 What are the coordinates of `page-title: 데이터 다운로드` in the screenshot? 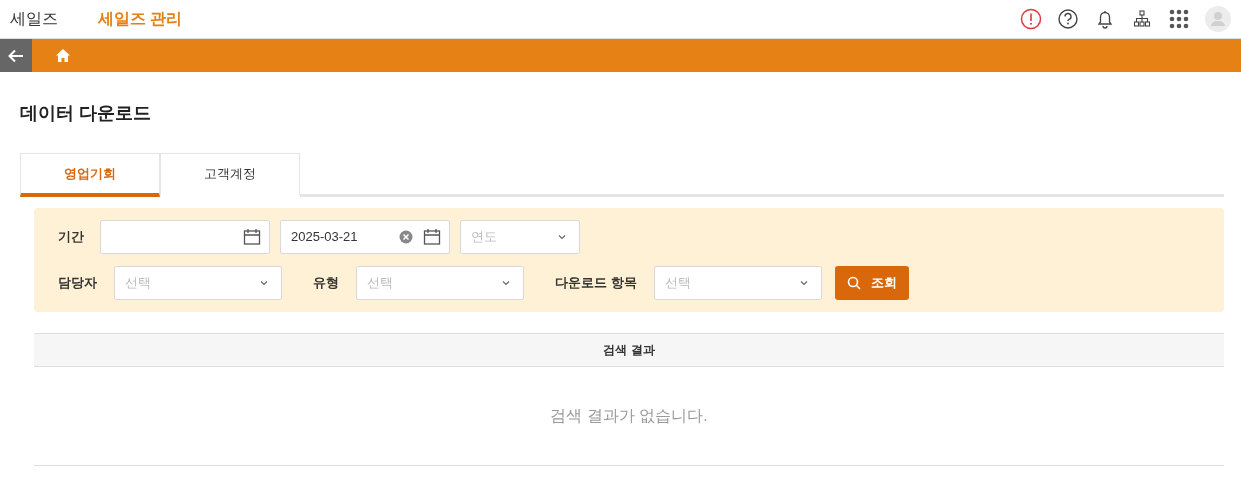 It's located at (86, 113).